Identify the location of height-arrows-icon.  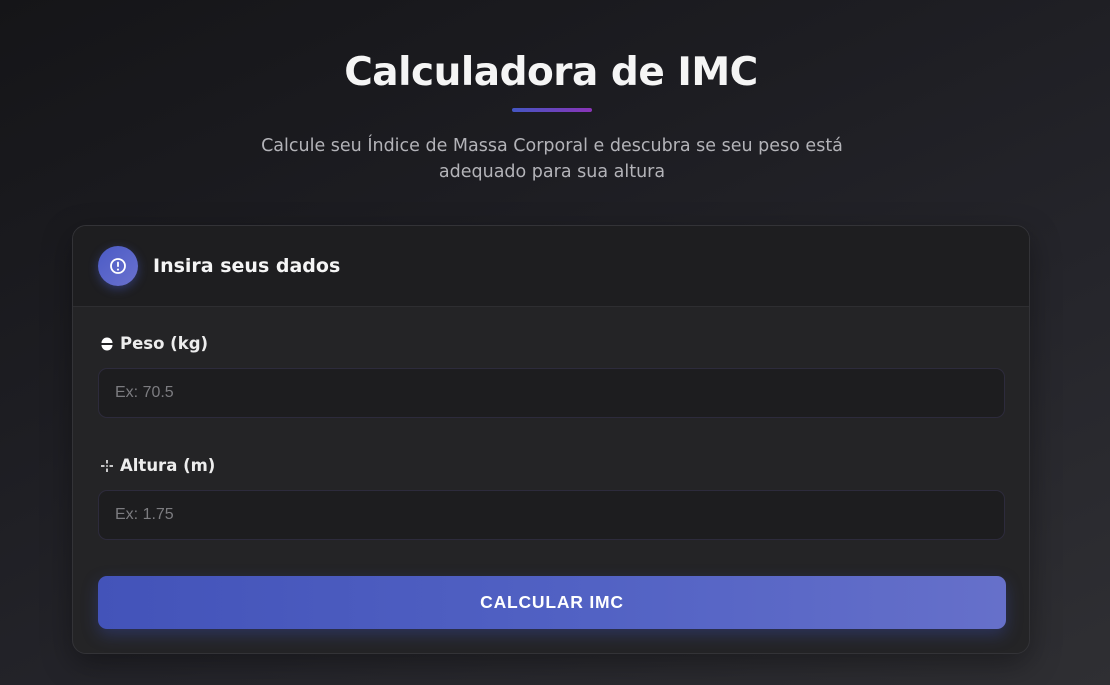
(107, 466).